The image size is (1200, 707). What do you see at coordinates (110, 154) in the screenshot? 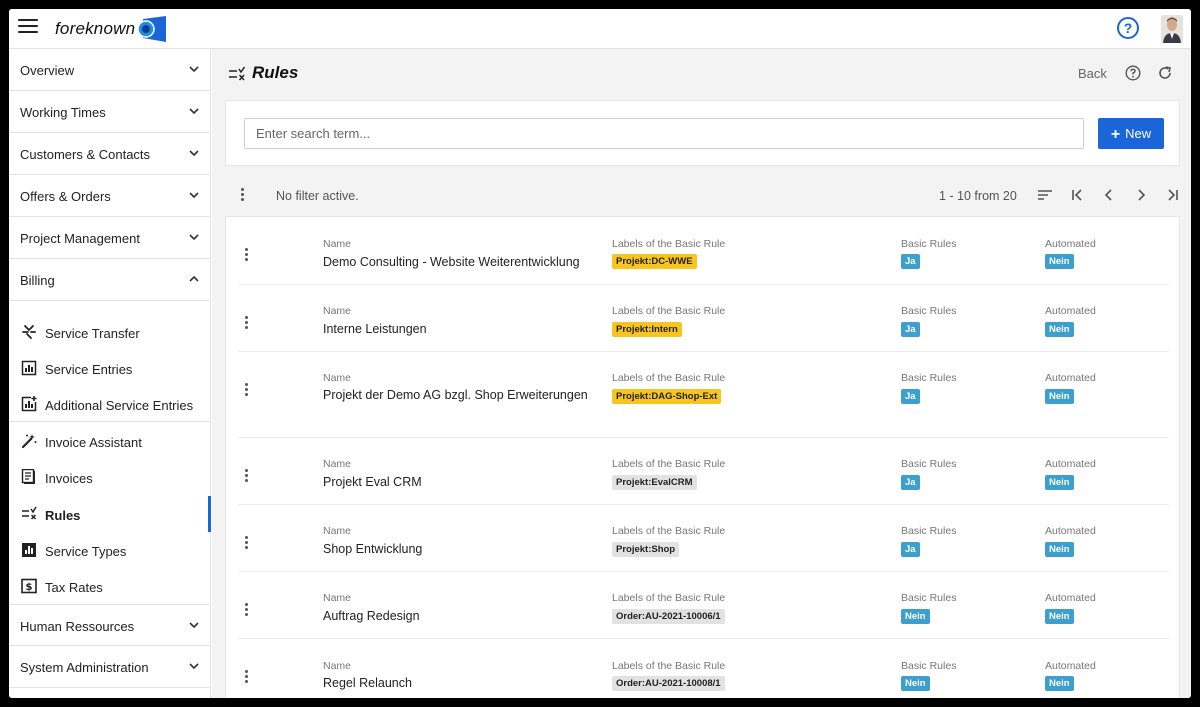
I see `sidebar-group-customers-contacts: Customers & Contacts` at bounding box center [110, 154].